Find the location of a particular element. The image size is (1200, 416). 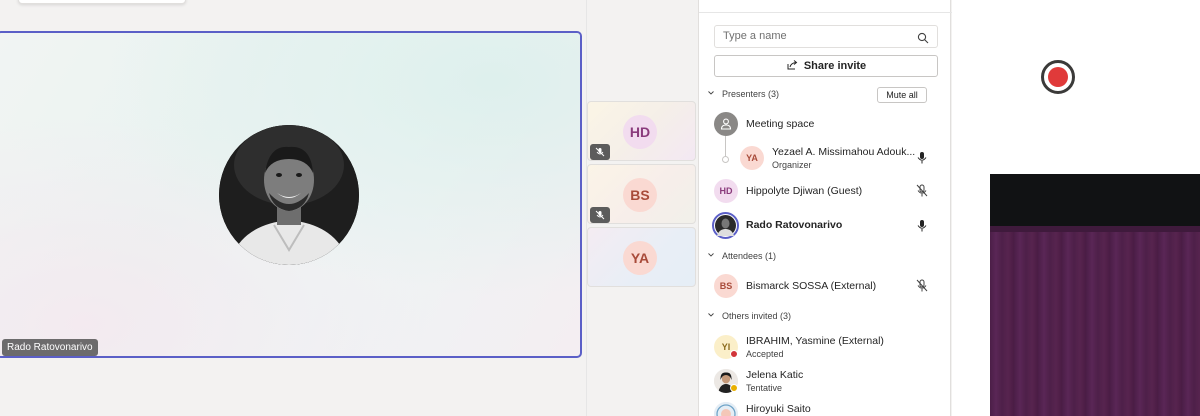

participant-name-tag: Rado Ratovonarivo is located at coordinates (50, 347).